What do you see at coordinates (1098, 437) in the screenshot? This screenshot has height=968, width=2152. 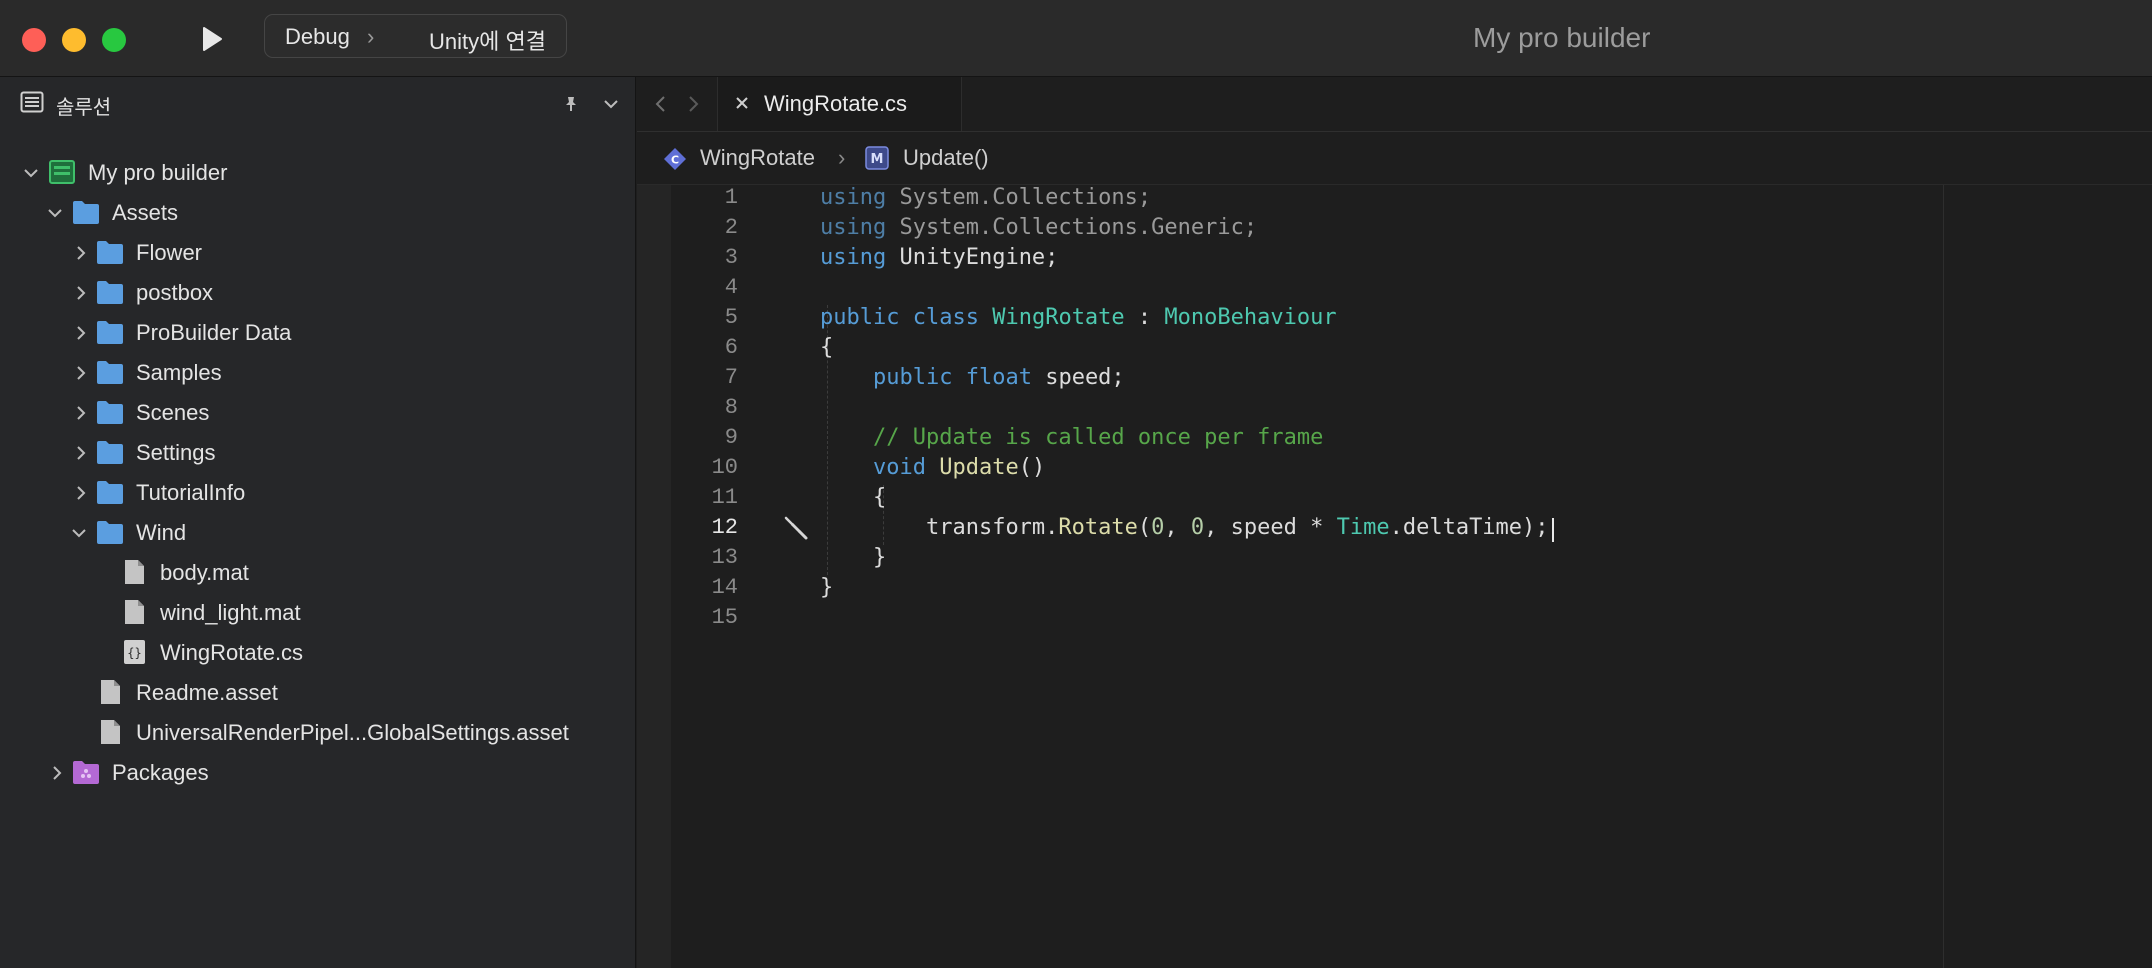 I see `comment: // Update is called once per frame` at bounding box center [1098, 437].